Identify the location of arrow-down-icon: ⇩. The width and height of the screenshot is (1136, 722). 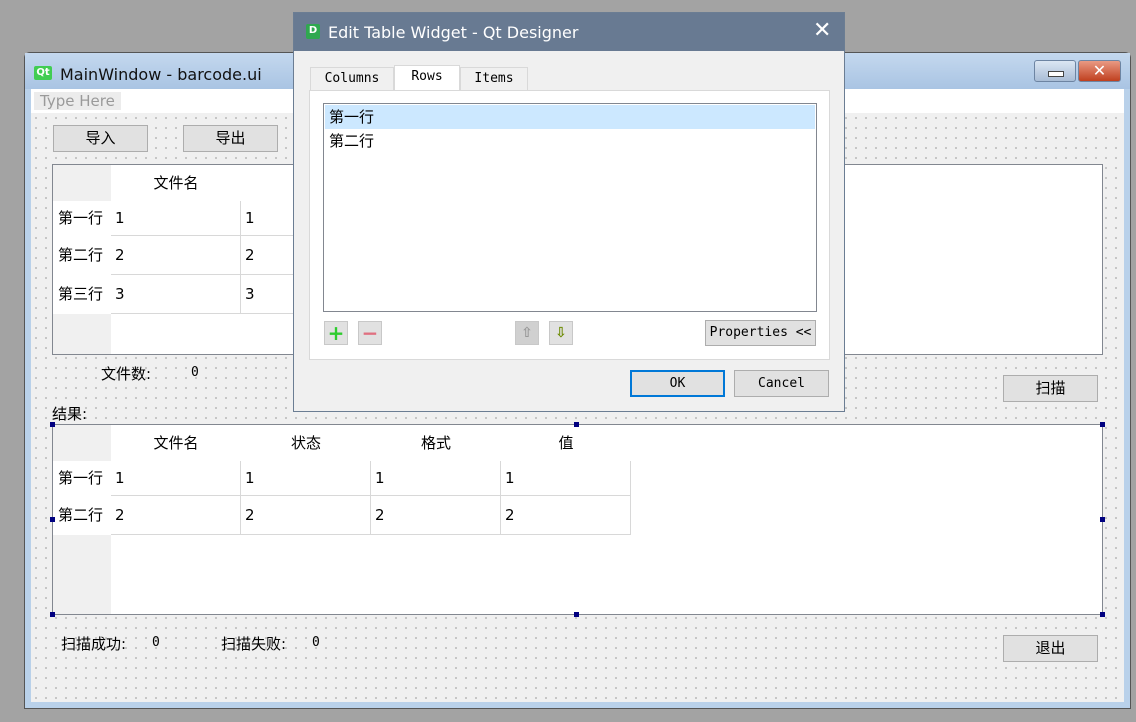
(561, 333).